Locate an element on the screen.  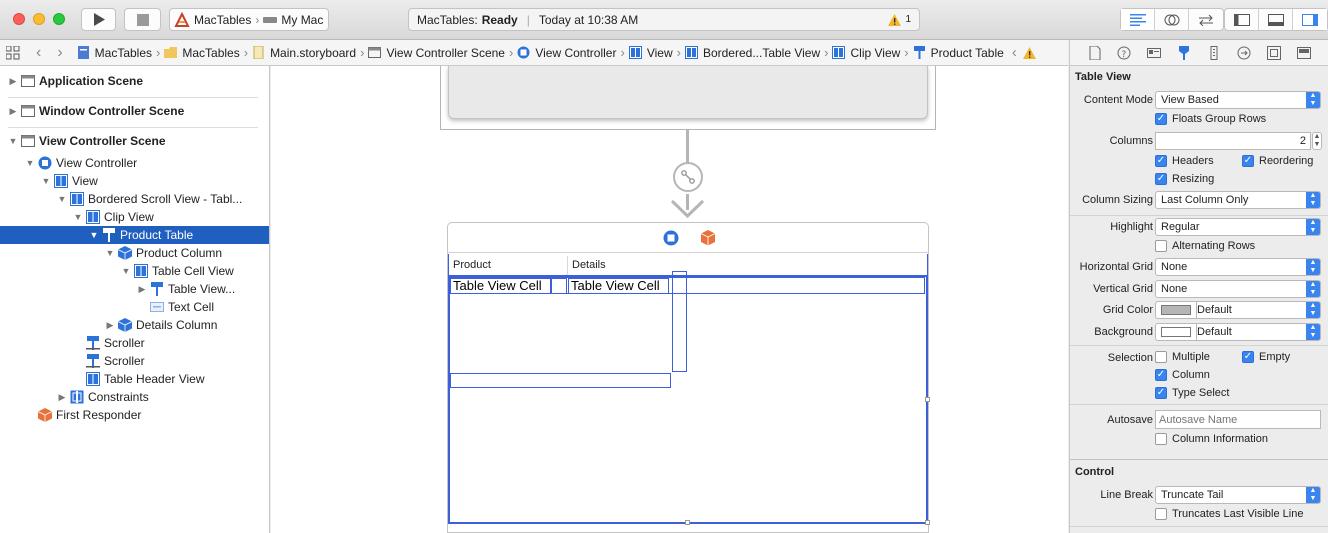
horizontal-scroller is located at coordinates (560, 380).